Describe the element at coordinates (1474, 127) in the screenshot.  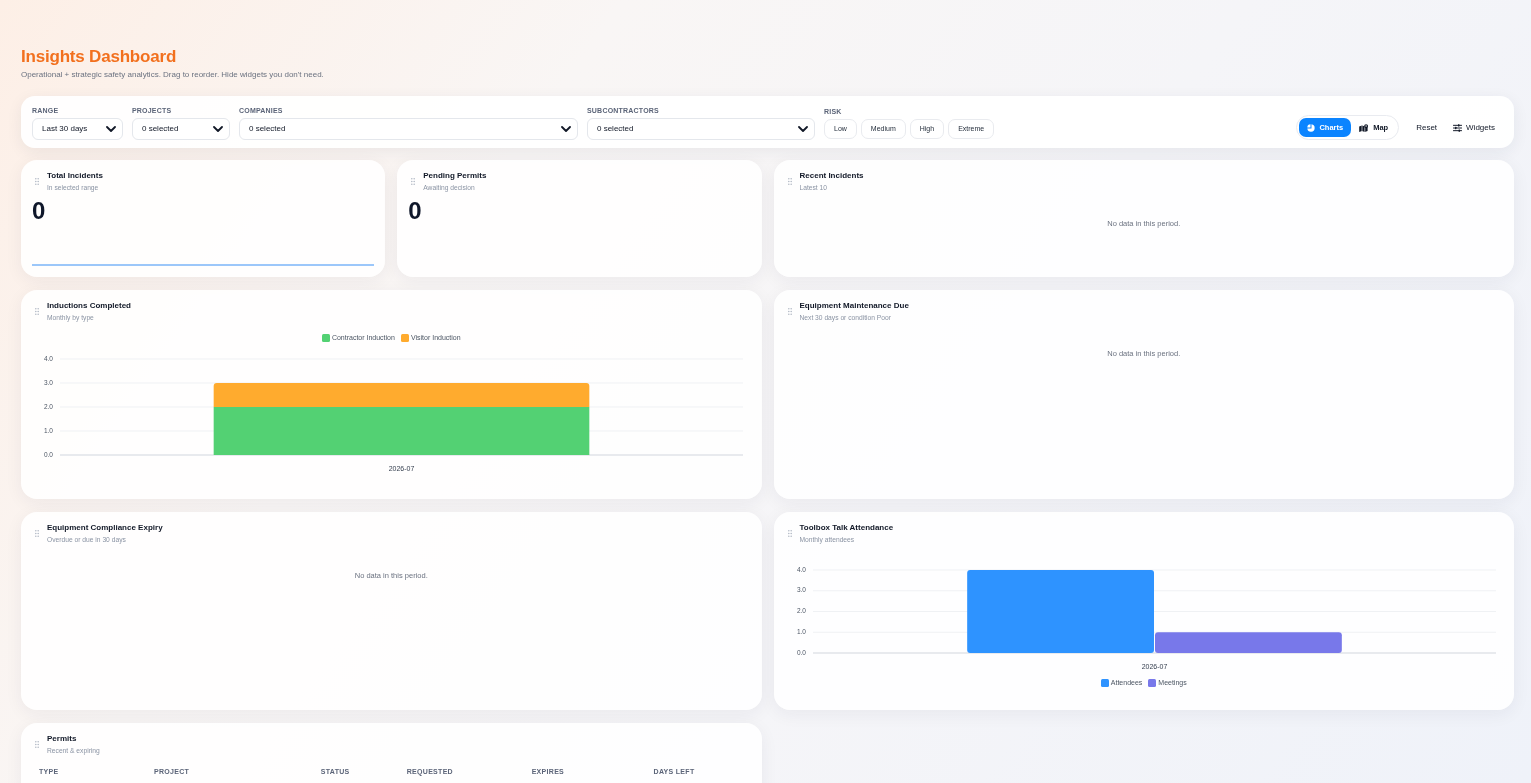
I see `toolbar-button: Widgets` at that location.